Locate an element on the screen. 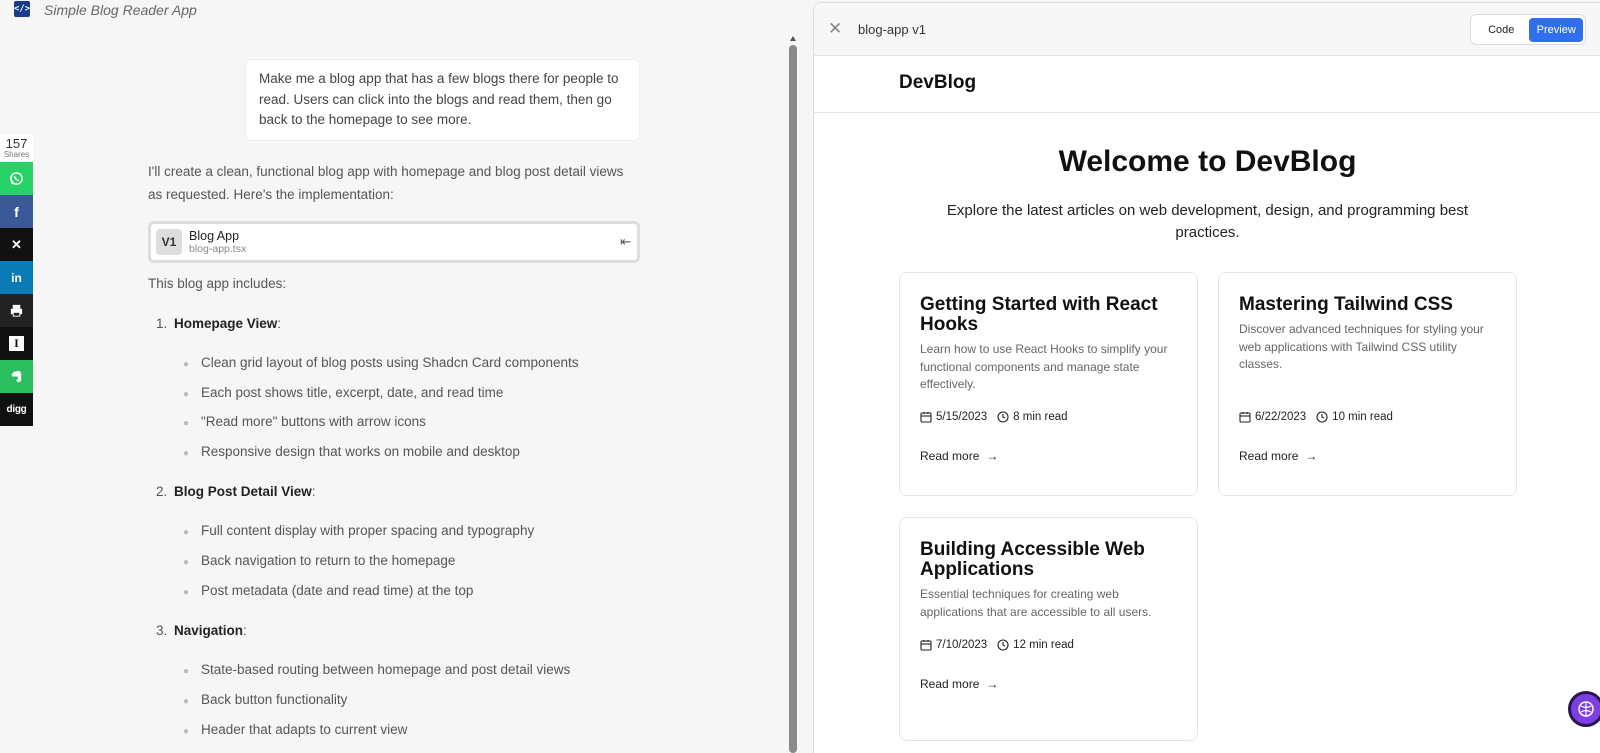 The image size is (1600, 753). post-meta: 5/15/2023 8 min read is located at coordinates (994, 417).